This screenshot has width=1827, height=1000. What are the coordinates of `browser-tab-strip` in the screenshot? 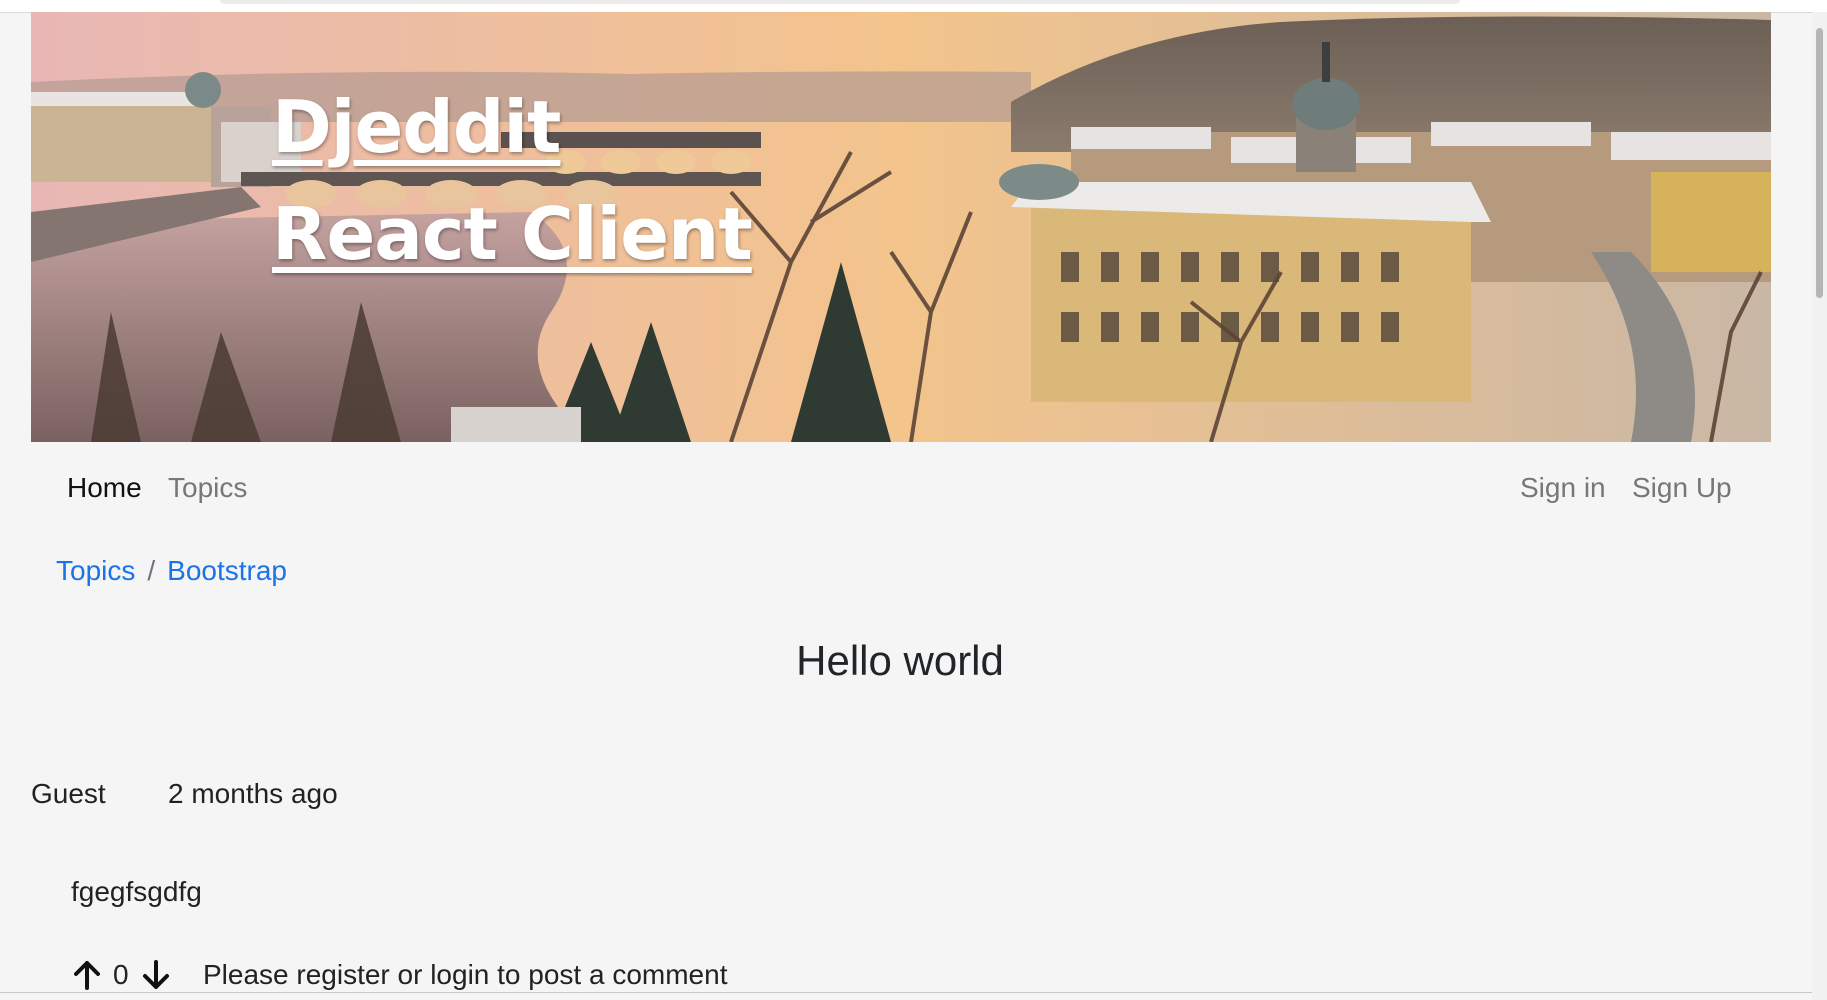 It's located at (840, 2).